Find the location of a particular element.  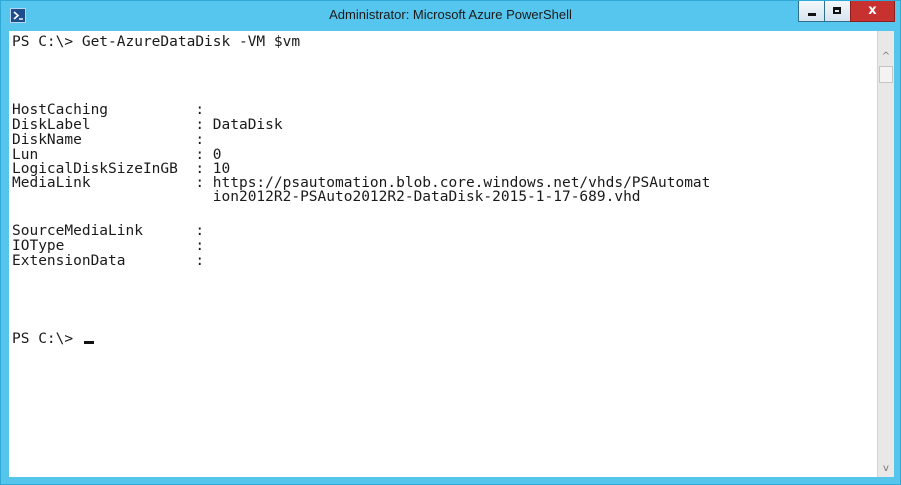

text-cursor is located at coordinates (88, 342).